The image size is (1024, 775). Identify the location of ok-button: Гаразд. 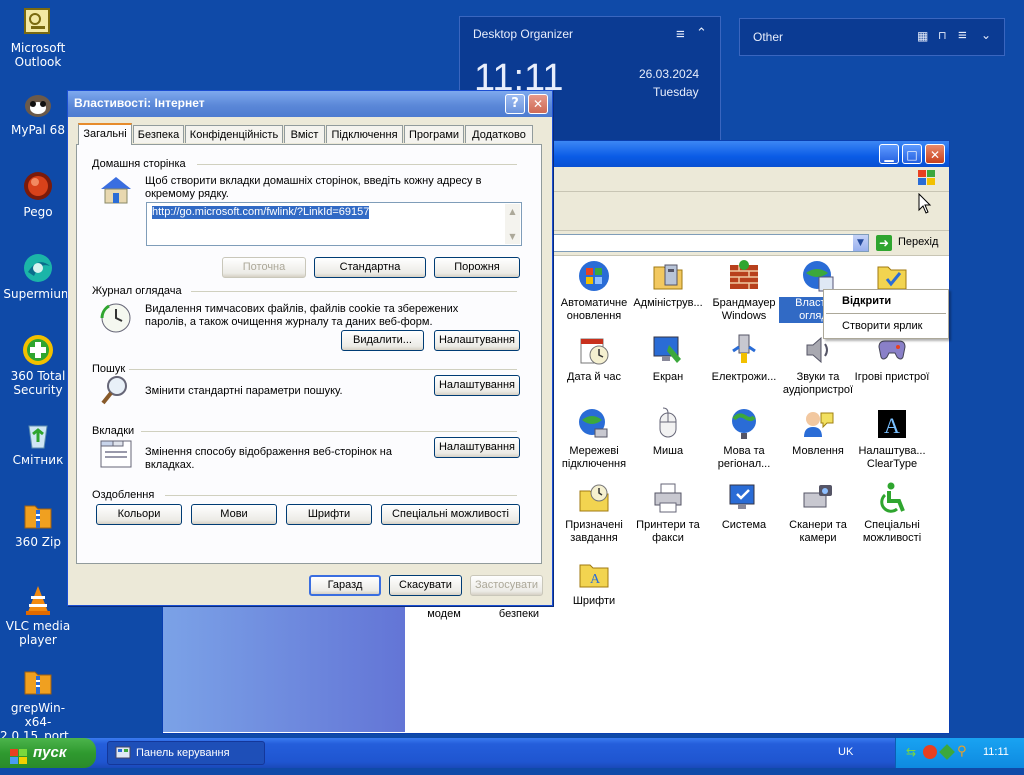
(345, 585).